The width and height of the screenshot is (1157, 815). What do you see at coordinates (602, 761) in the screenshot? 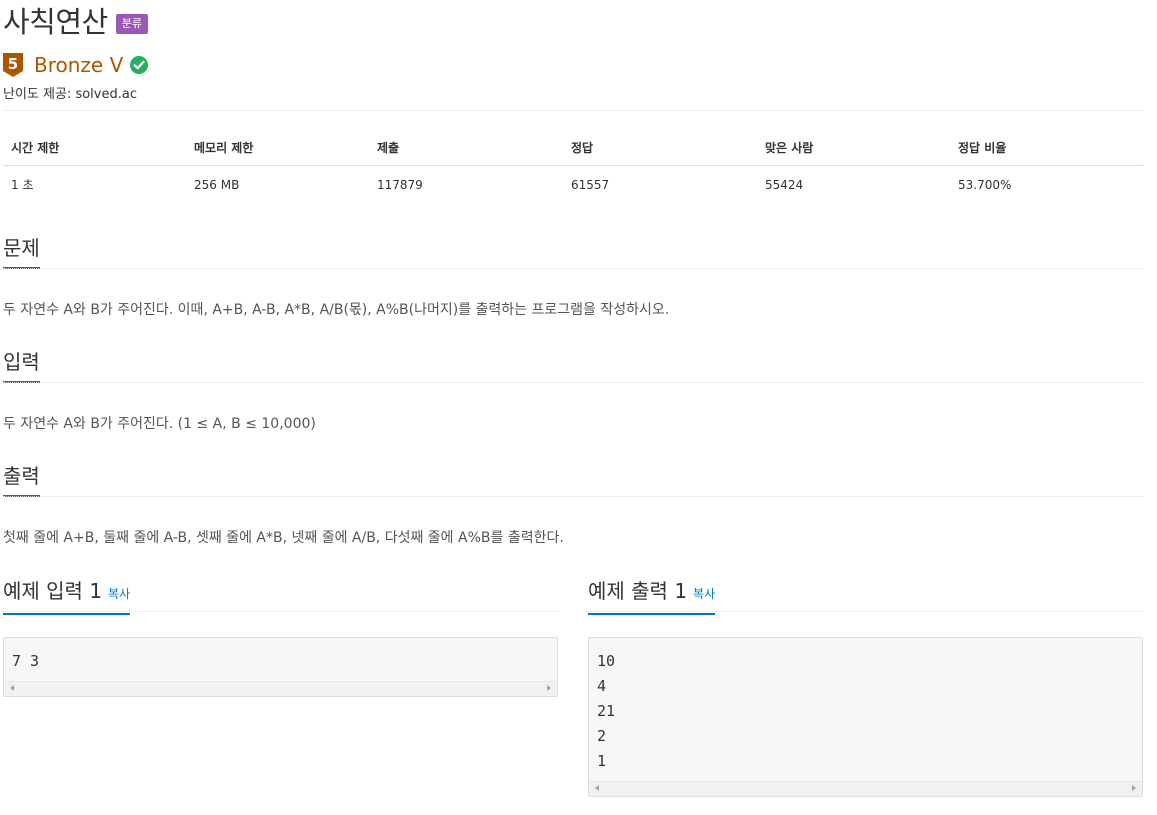
I see `sample-line: 1` at bounding box center [602, 761].